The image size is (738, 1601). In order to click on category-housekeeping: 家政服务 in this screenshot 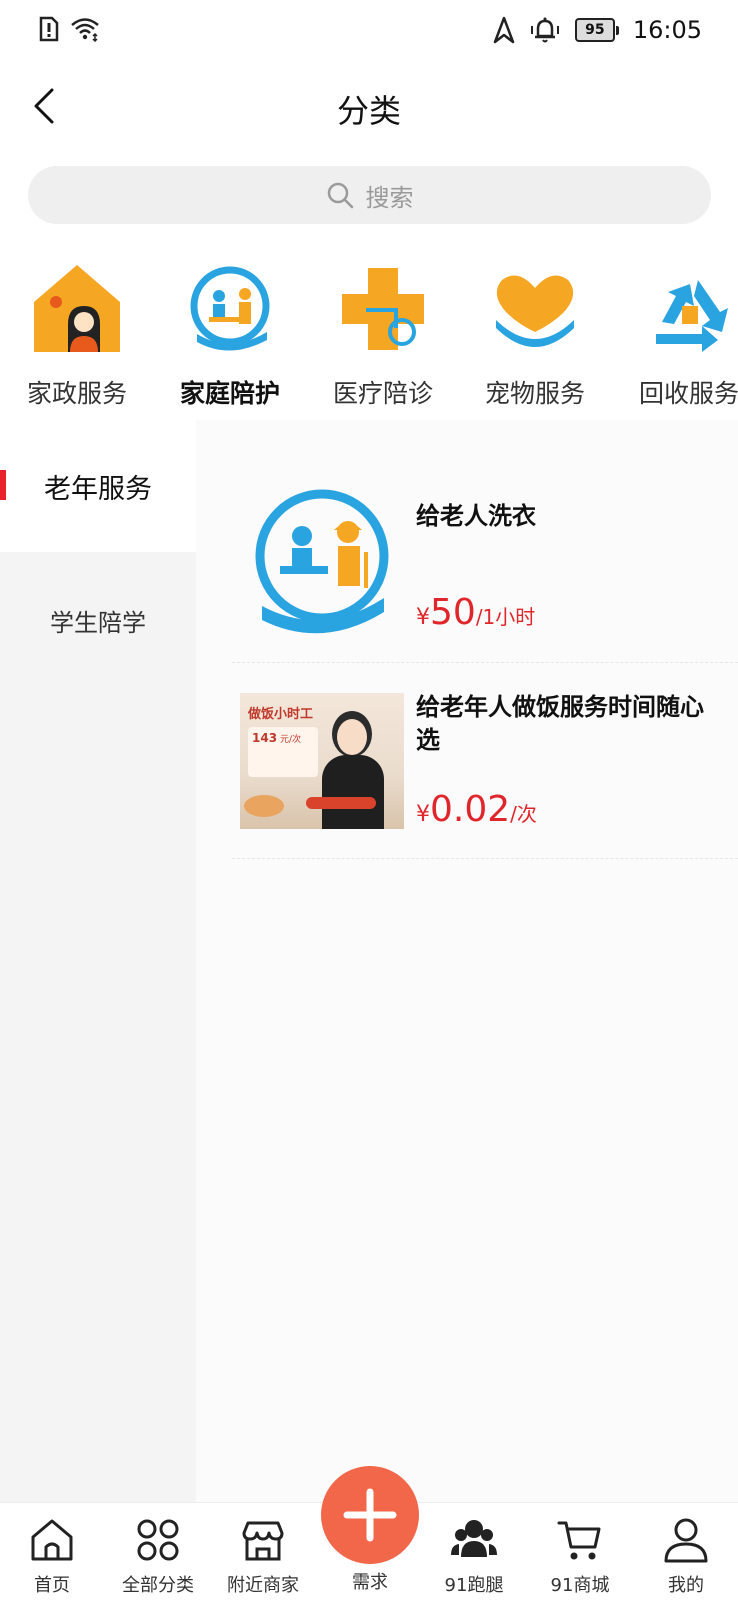, I will do `click(77, 333)`.